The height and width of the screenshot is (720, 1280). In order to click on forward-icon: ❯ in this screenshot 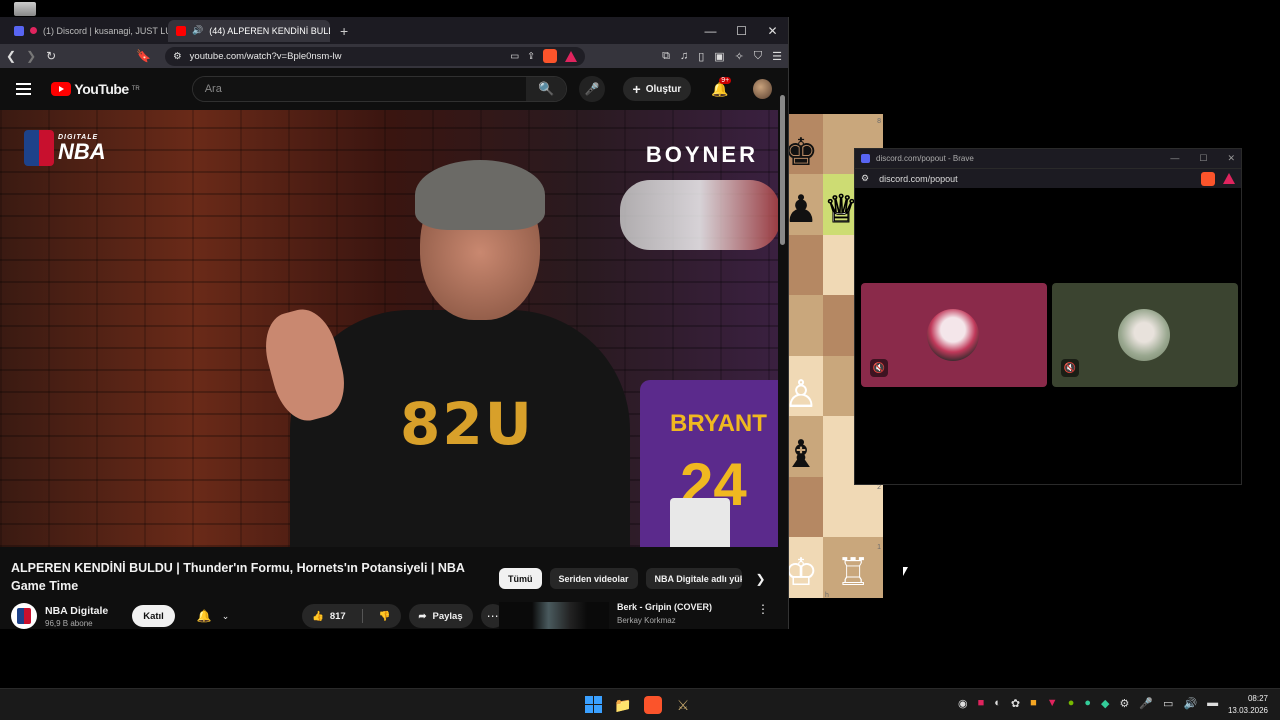, I will do `click(31, 56)`.